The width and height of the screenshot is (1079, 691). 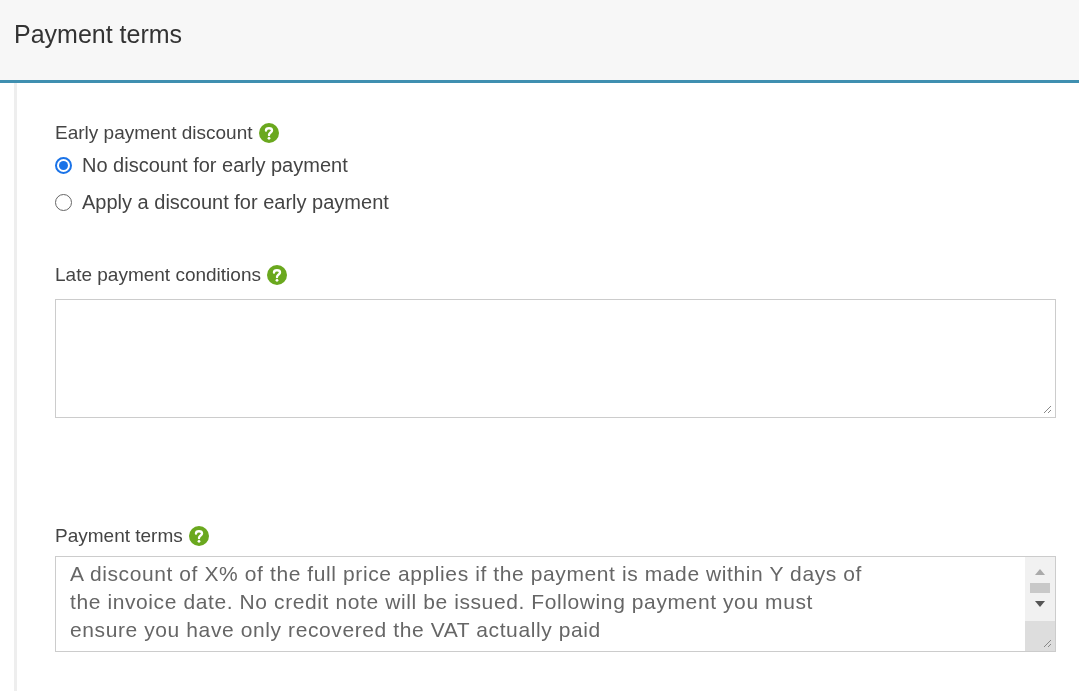 I want to click on scroll-thumb, so click(x=1040, y=588).